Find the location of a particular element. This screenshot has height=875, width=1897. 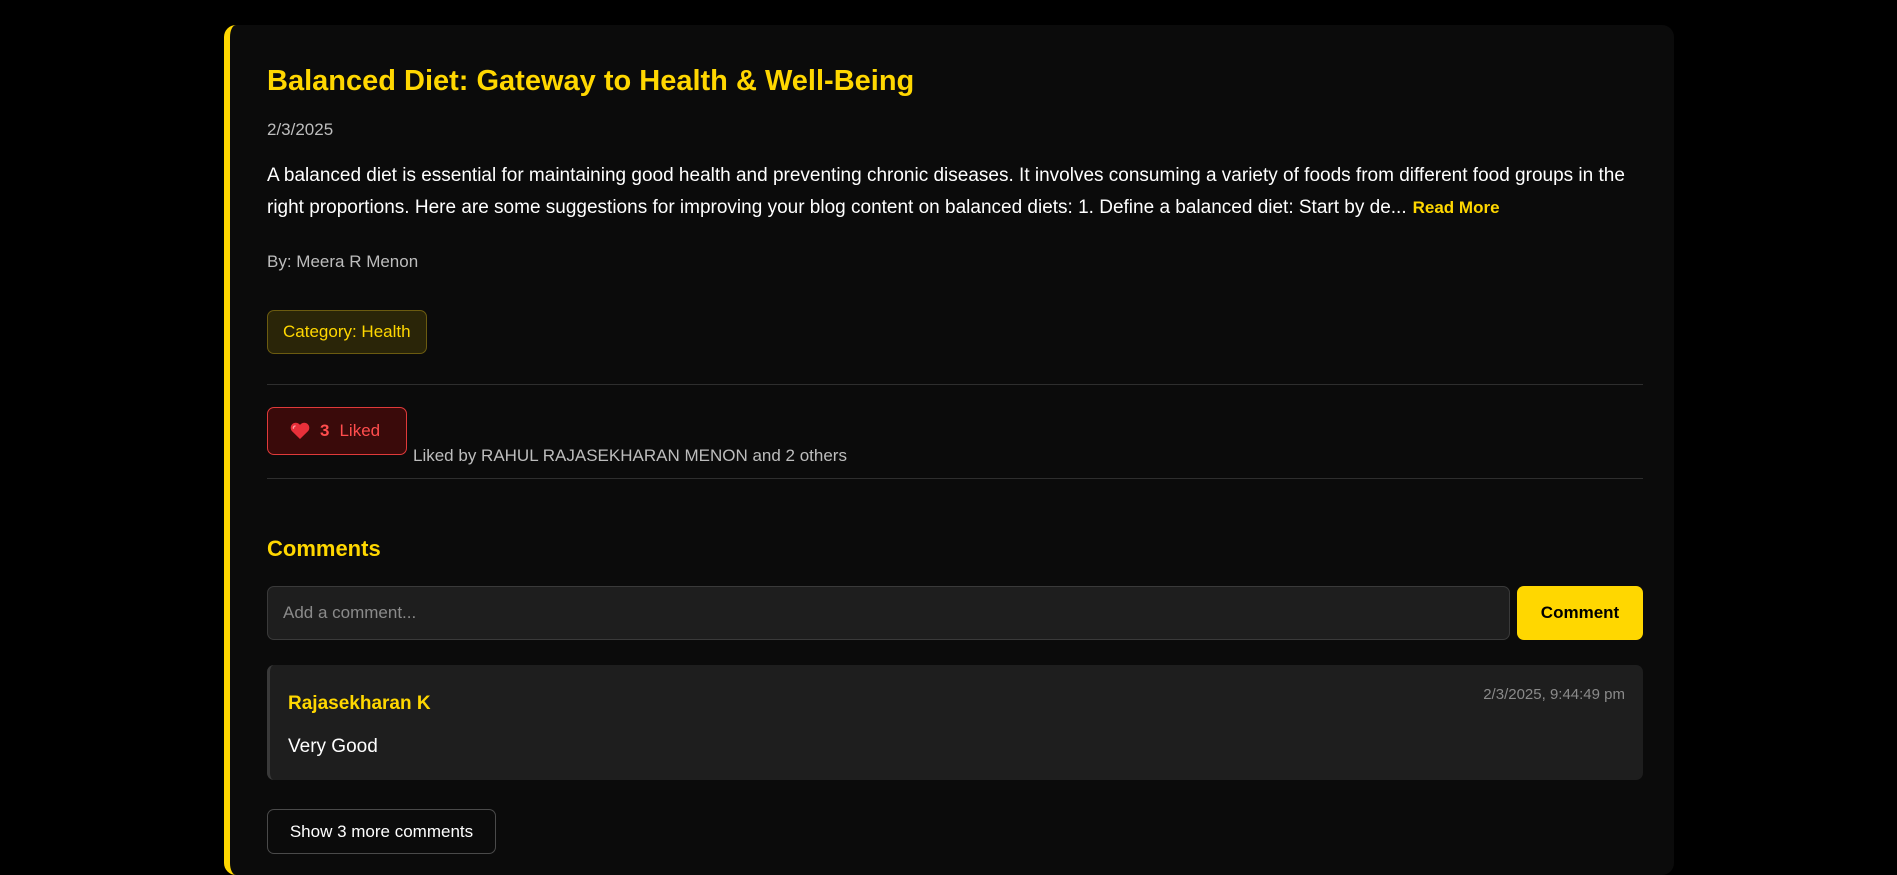

post-author: By: Meera R Menon is located at coordinates (343, 261).